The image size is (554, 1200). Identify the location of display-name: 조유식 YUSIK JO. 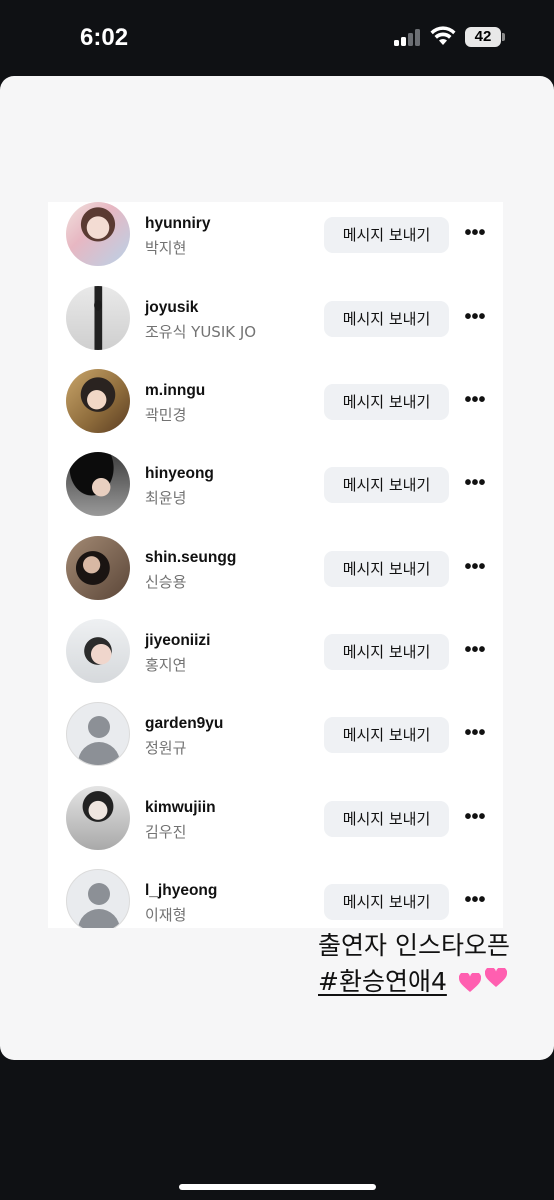
(201, 332).